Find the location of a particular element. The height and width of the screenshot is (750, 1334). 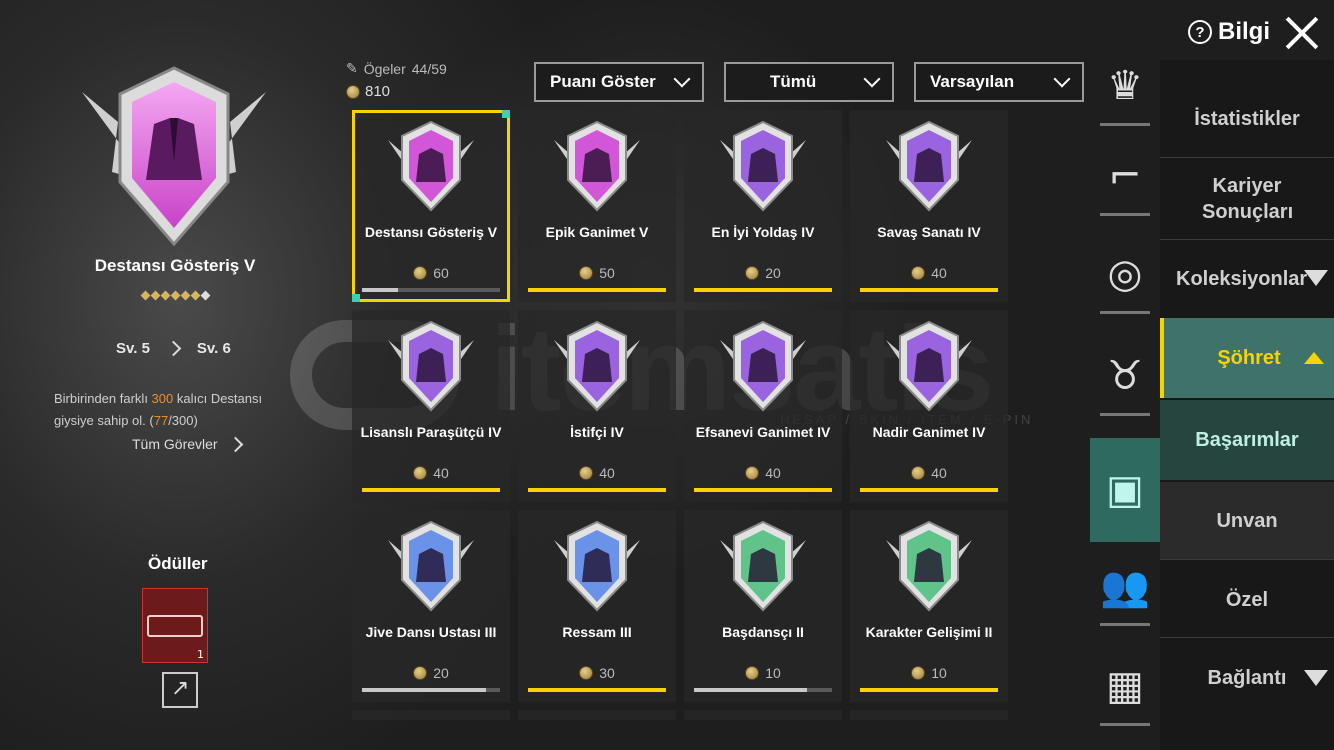

menu-label: Kariyer Sonuçları is located at coordinates (1248, 199).